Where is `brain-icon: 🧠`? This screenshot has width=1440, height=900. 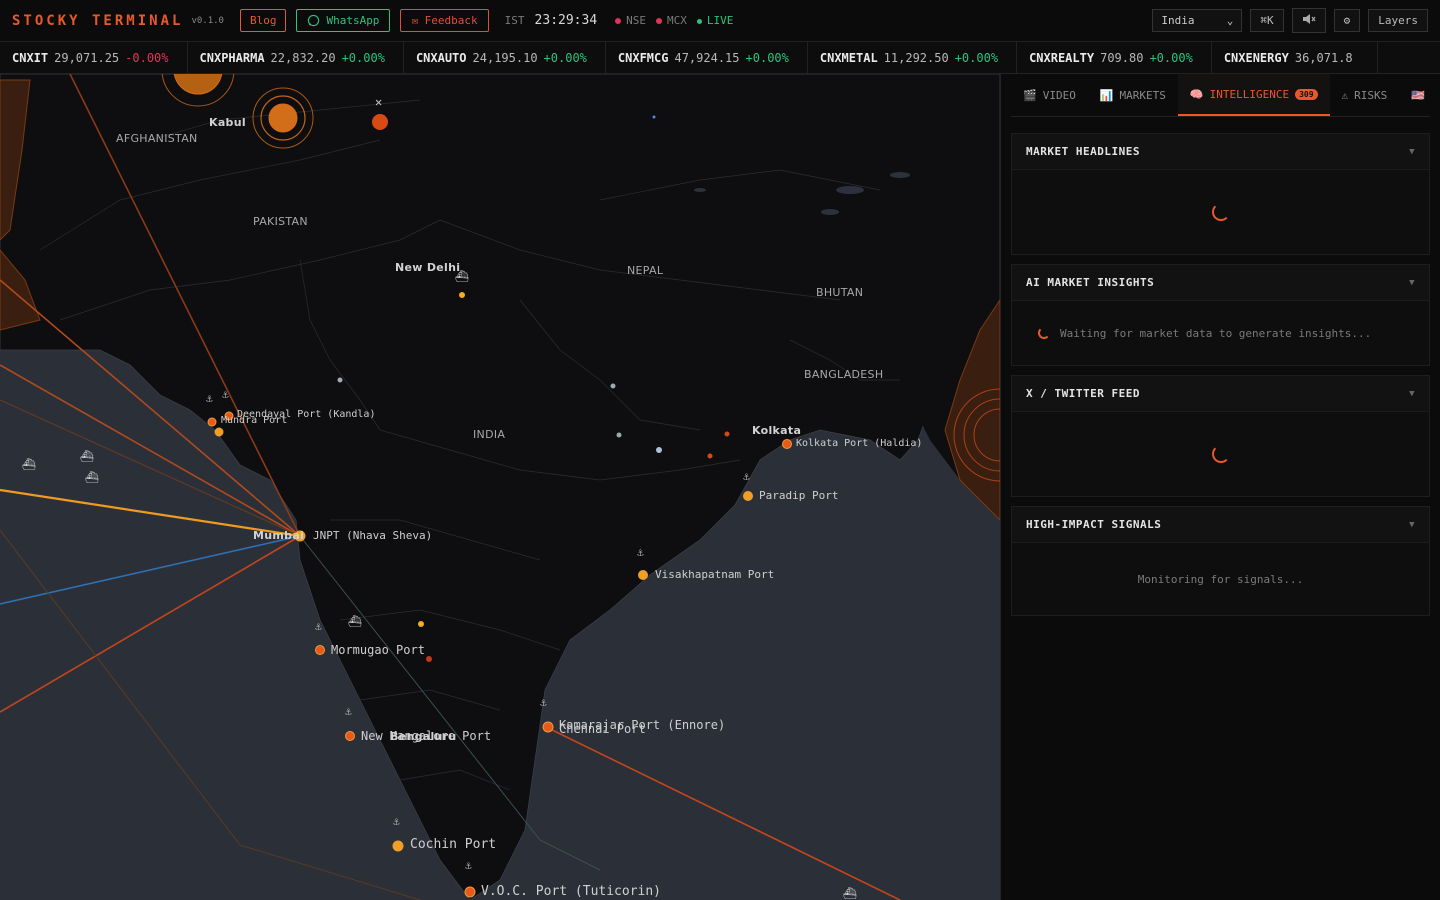
brain-icon: 🧠 is located at coordinates (1196, 94).